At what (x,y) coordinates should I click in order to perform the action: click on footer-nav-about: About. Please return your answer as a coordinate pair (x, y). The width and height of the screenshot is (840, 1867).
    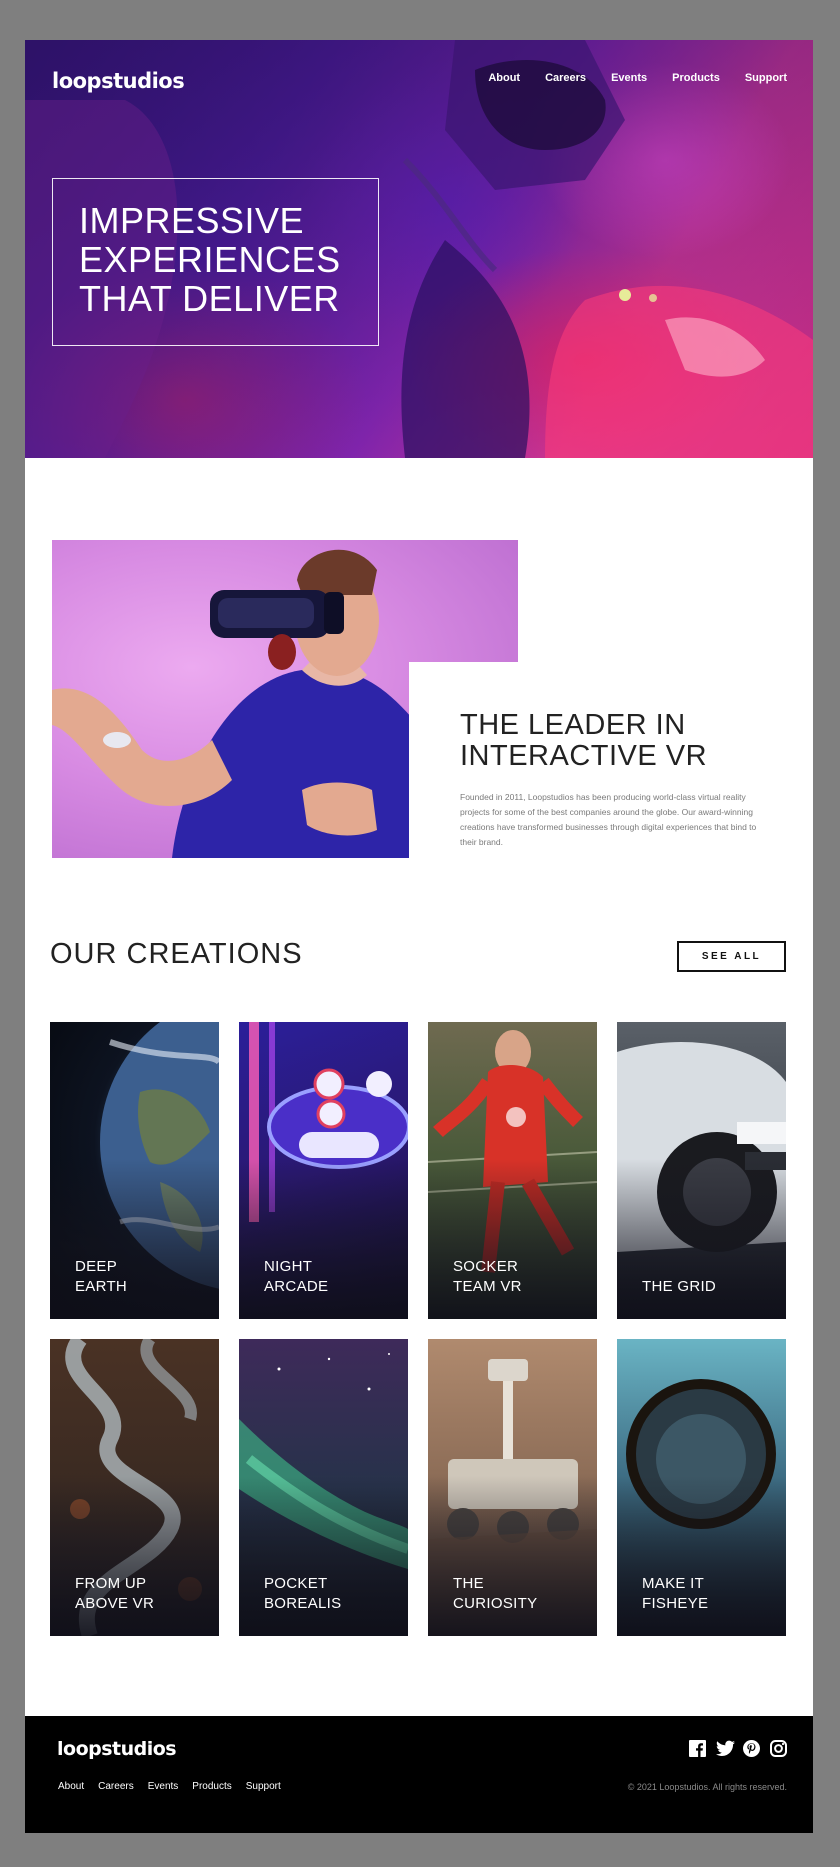
    Looking at the image, I should click on (71, 1786).